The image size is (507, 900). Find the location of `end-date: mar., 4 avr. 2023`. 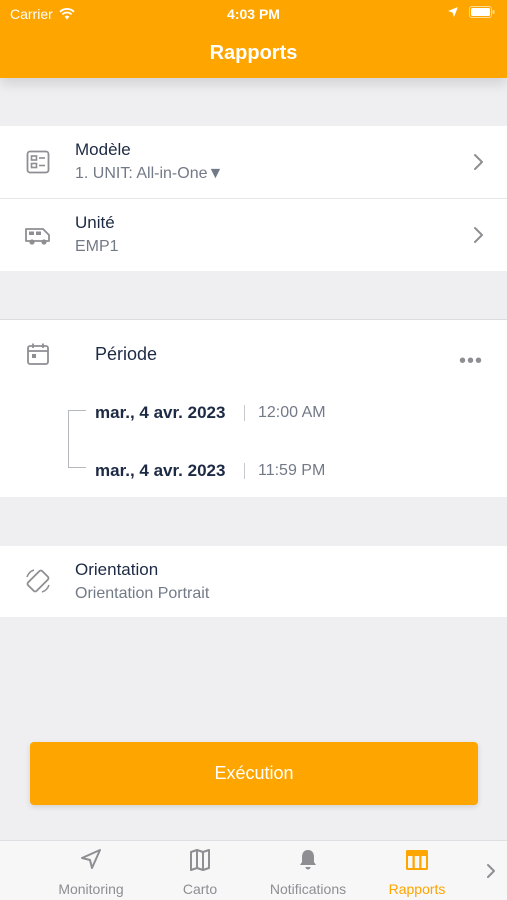

end-date: mar., 4 avr. 2023 is located at coordinates (160, 471).